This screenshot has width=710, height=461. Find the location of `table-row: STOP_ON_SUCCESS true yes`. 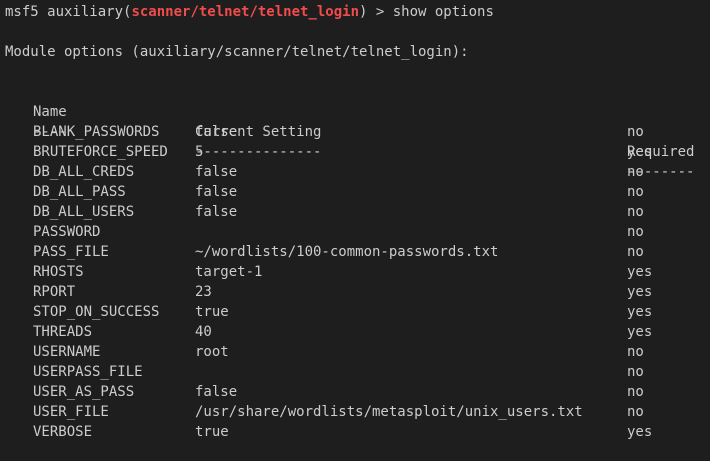

table-row: STOP_ON_SUCCESS true yes is located at coordinates (355, 312).